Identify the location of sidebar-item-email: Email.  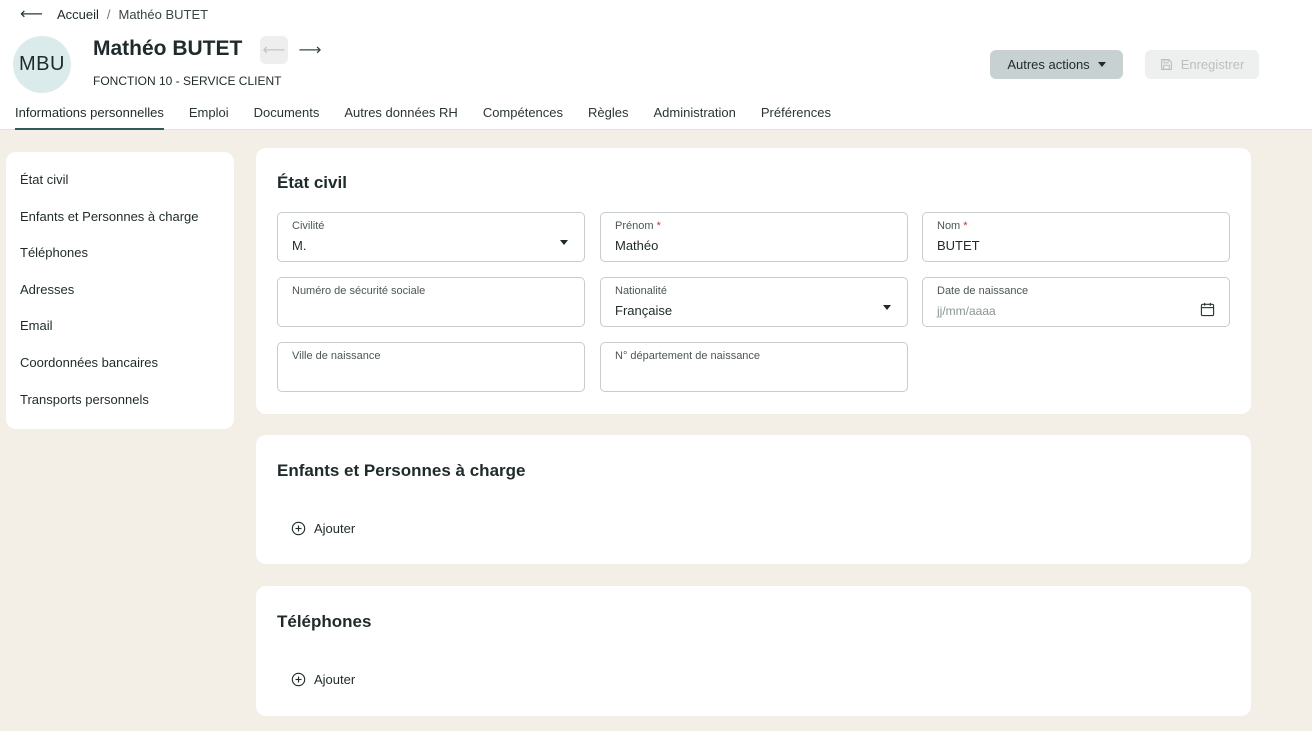
(120, 336).